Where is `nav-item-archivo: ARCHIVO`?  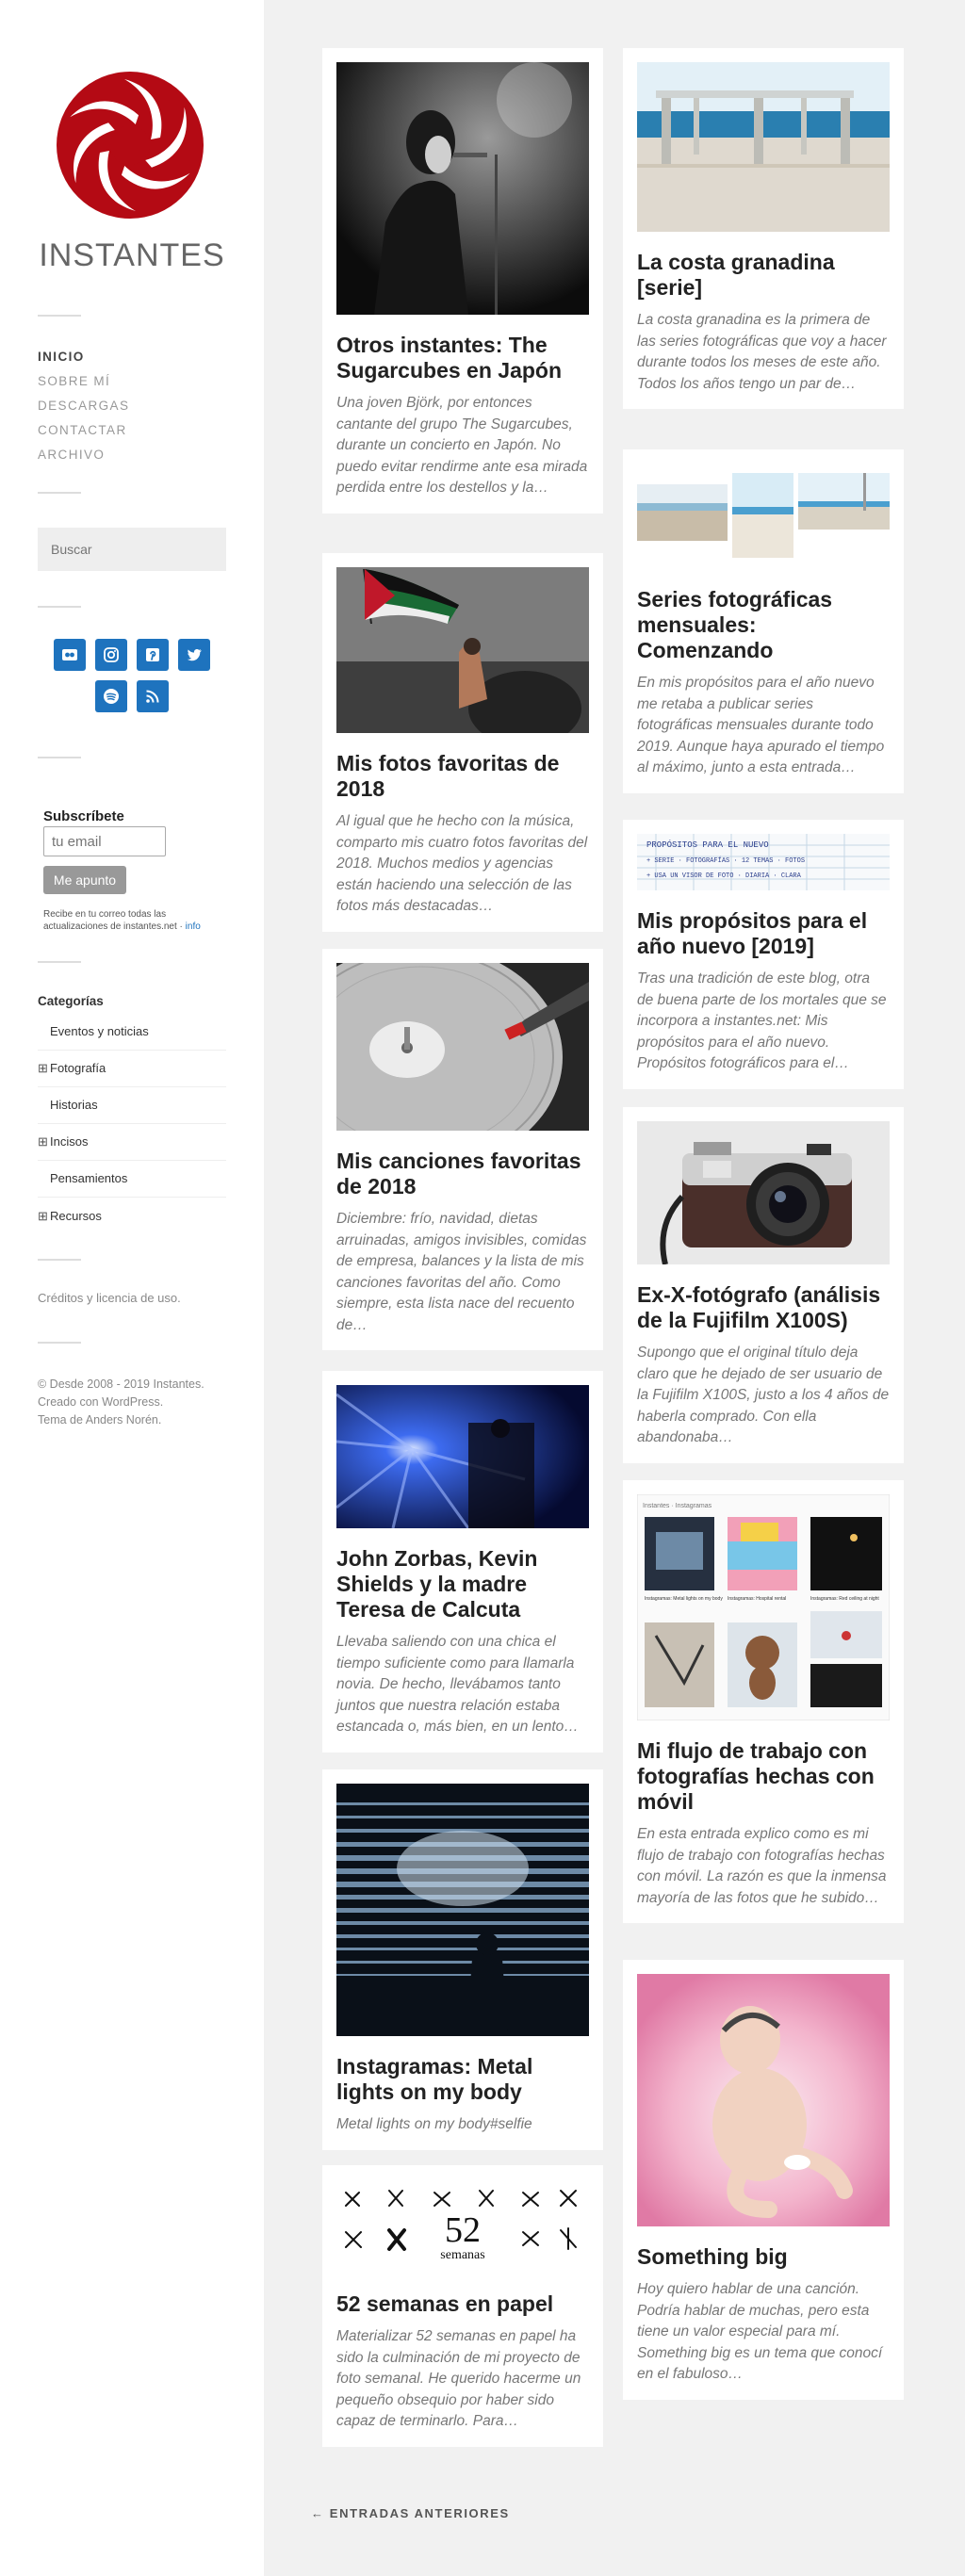 nav-item-archivo: ARCHIVO is located at coordinates (83, 455).